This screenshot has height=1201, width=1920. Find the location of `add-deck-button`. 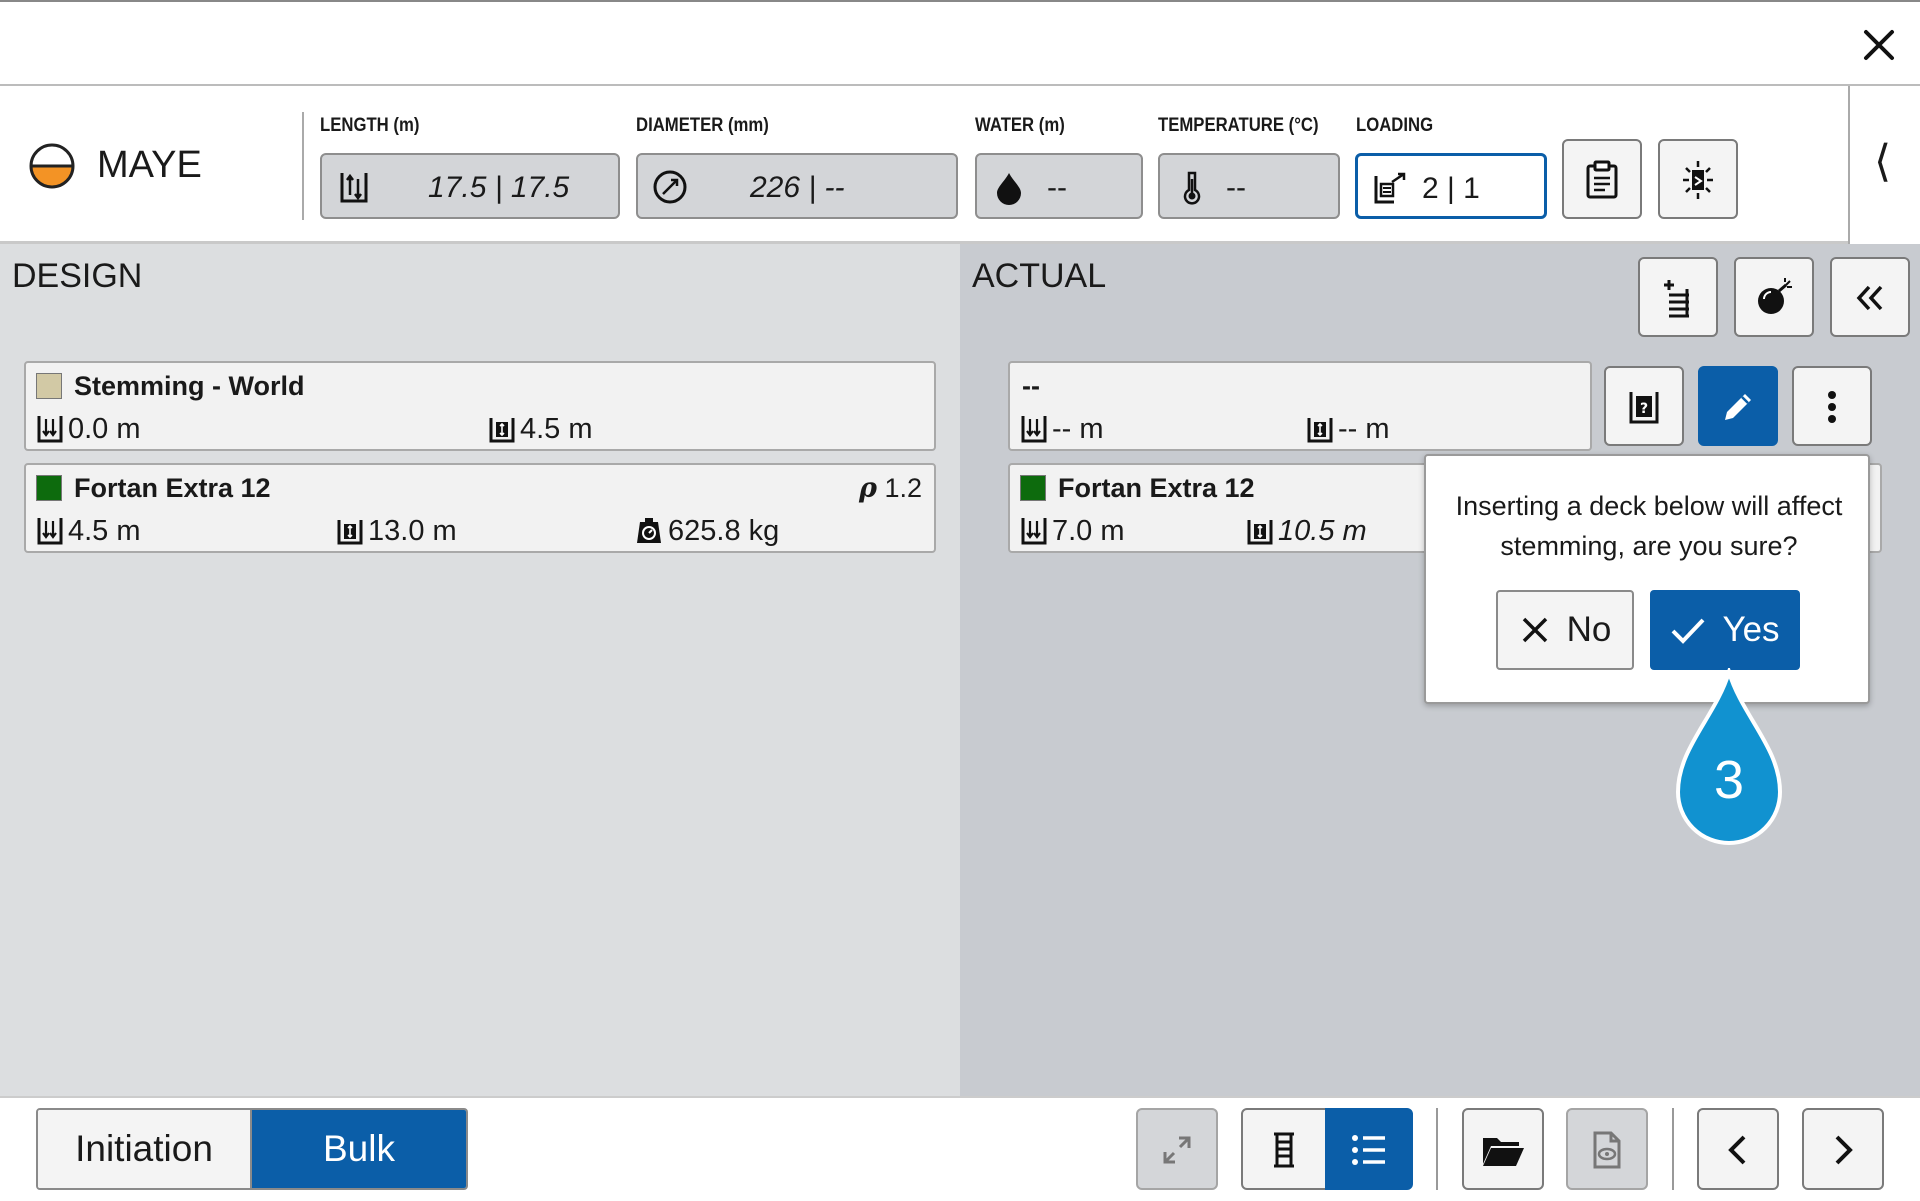

add-deck-button is located at coordinates (1678, 297).